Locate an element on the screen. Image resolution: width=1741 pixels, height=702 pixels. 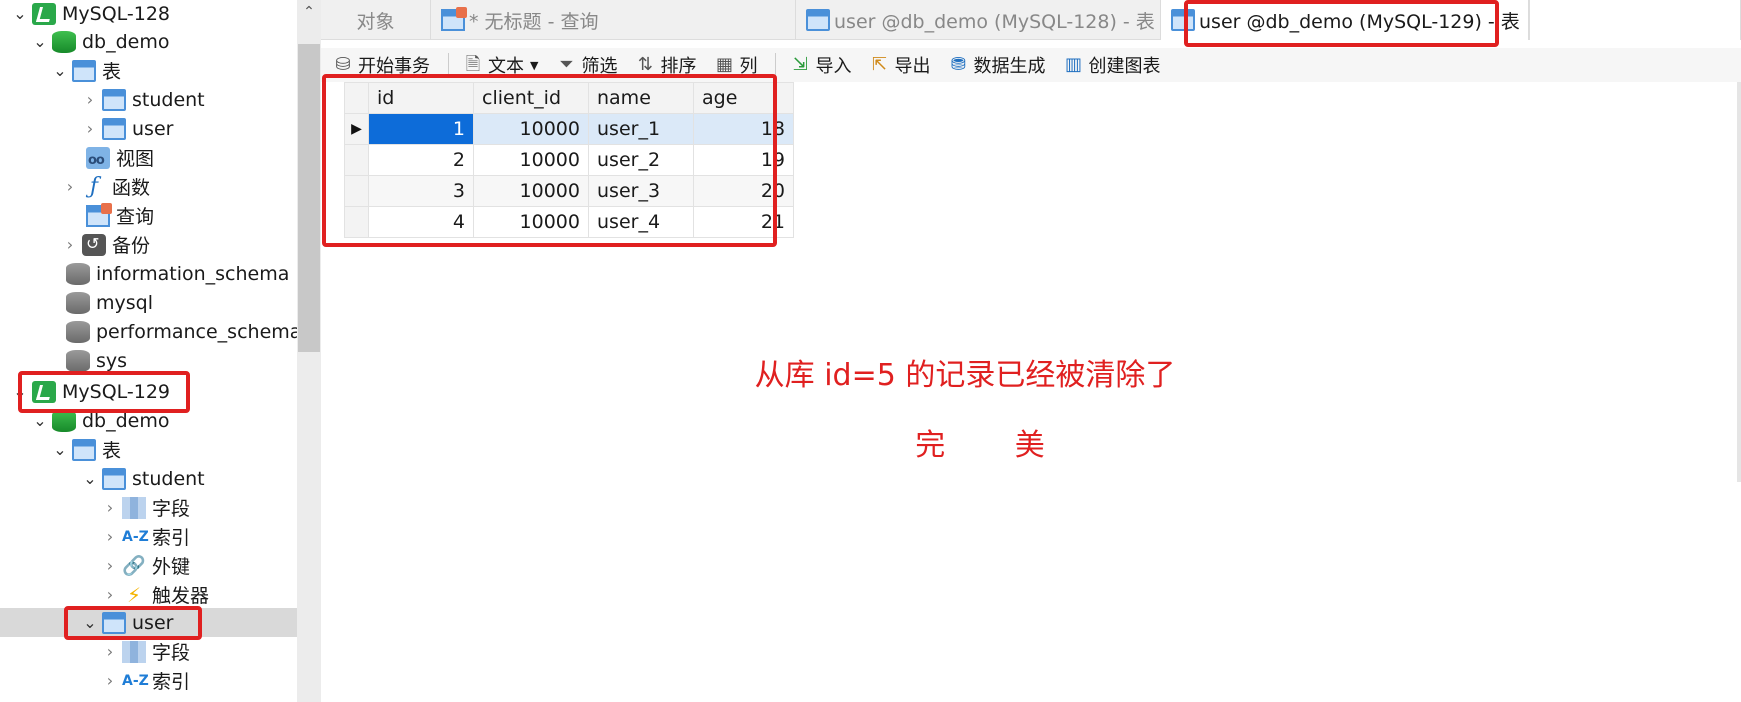
text-button: 🗎 文本 ▼ is located at coordinates (501, 65).